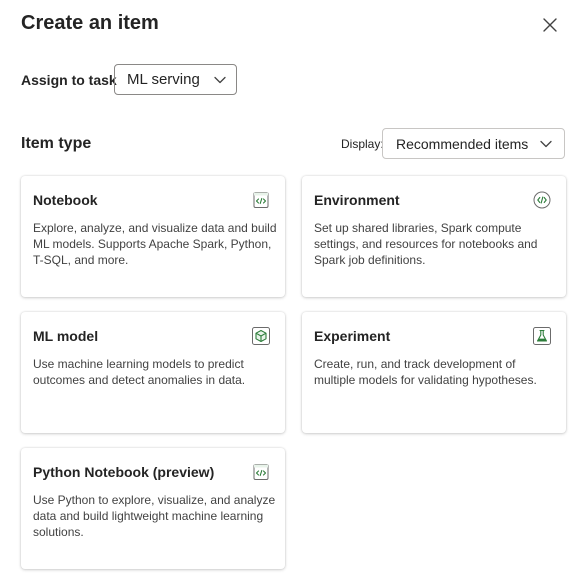  What do you see at coordinates (69, 80) in the screenshot?
I see `assign-to-task-label: Assign to task` at bounding box center [69, 80].